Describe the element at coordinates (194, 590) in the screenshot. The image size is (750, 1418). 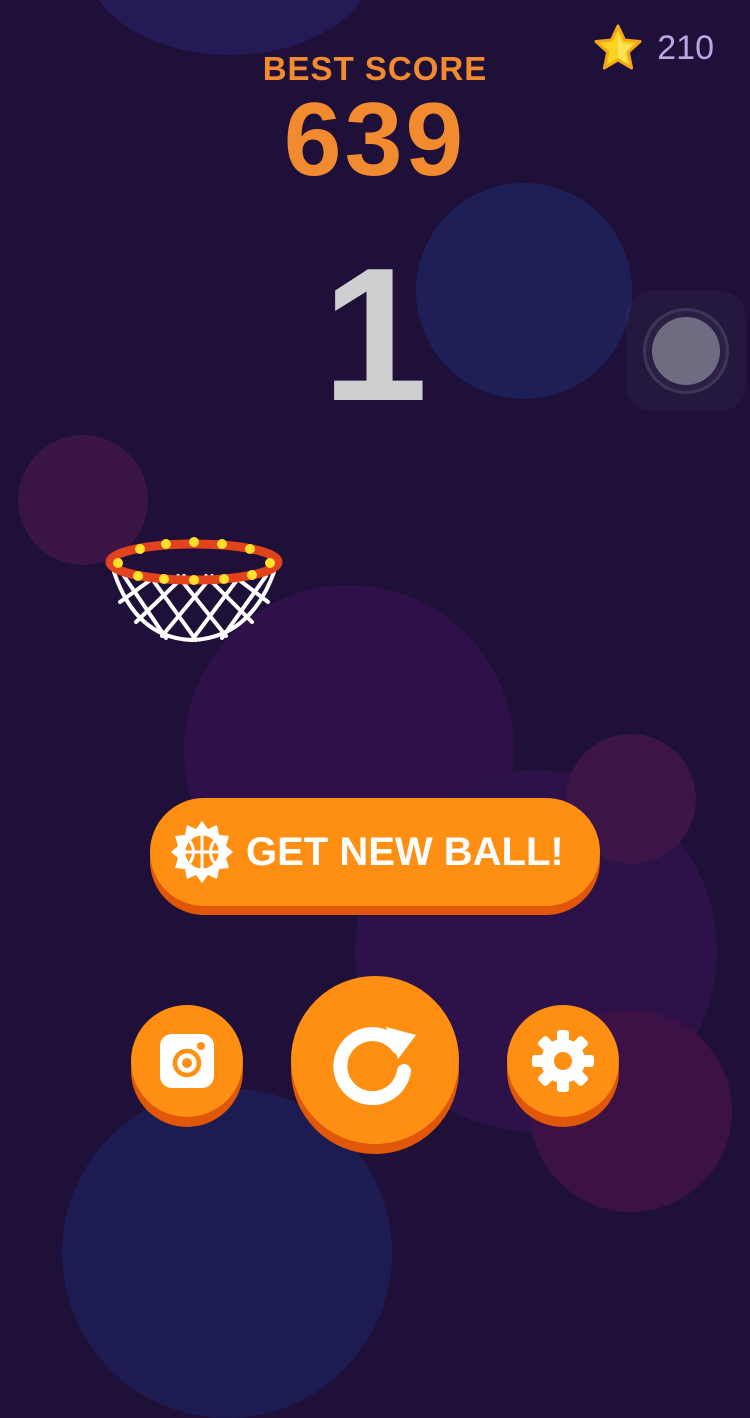
I see `basketball-hoop` at that location.